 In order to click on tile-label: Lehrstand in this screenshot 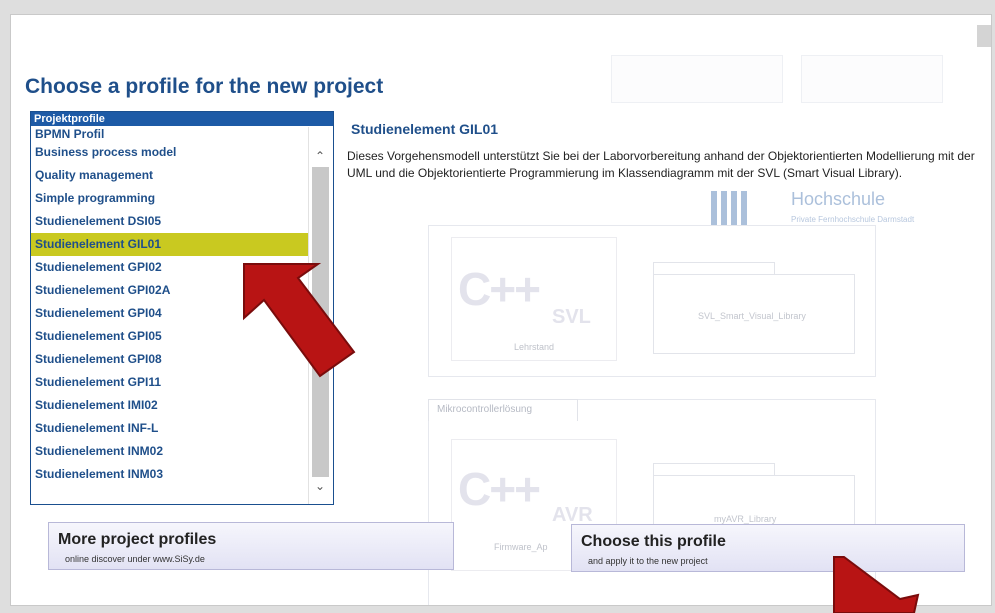, I will do `click(534, 347)`.